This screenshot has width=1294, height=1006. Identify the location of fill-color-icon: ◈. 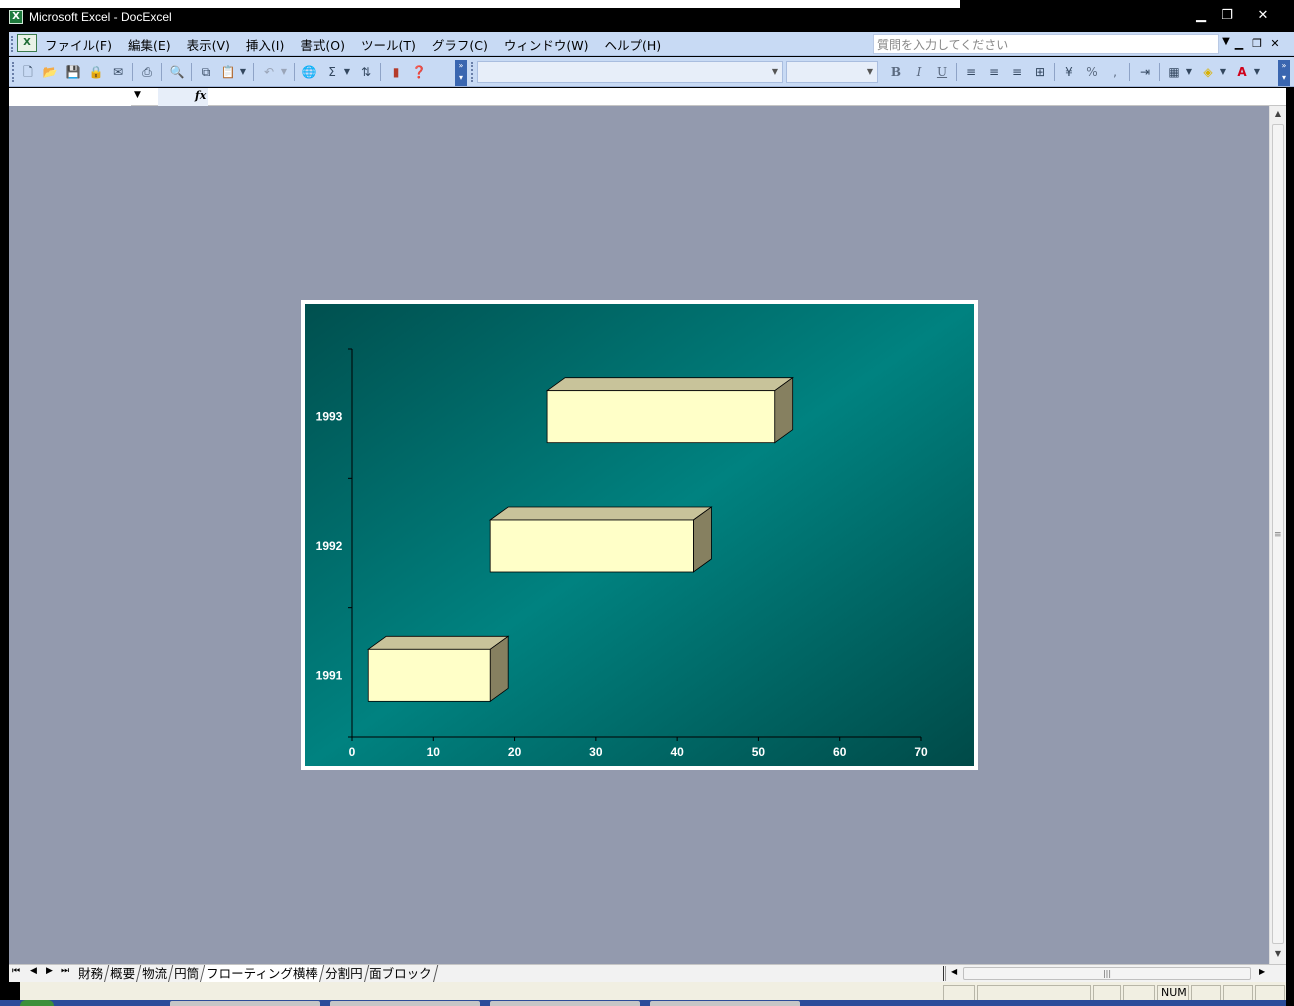
(1208, 72).